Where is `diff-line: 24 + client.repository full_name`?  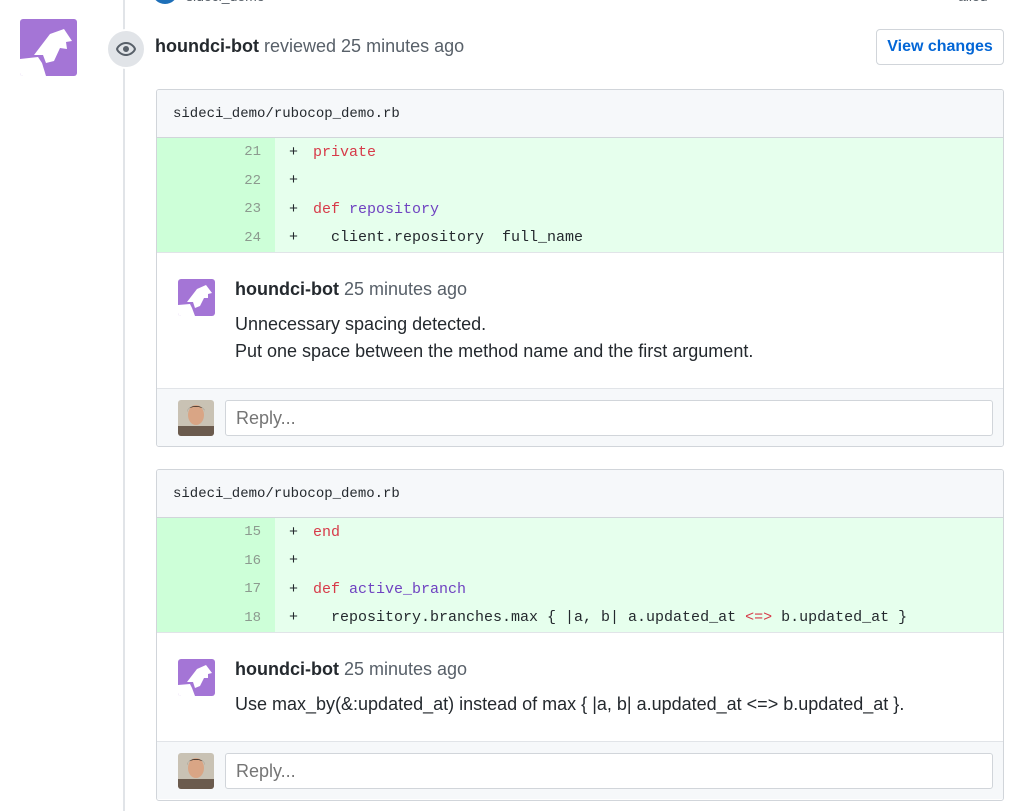 diff-line: 24 + client.repository full_name is located at coordinates (580, 237).